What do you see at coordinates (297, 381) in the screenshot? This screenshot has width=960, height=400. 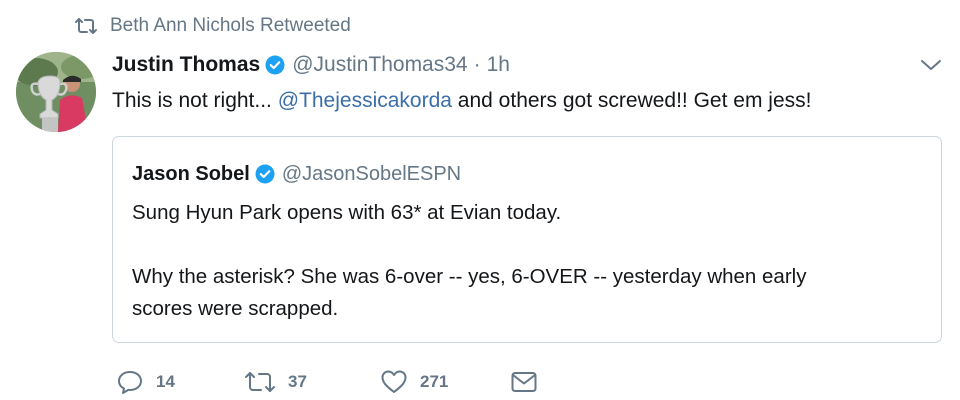 I see `retweet-count: 37` at bounding box center [297, 381].